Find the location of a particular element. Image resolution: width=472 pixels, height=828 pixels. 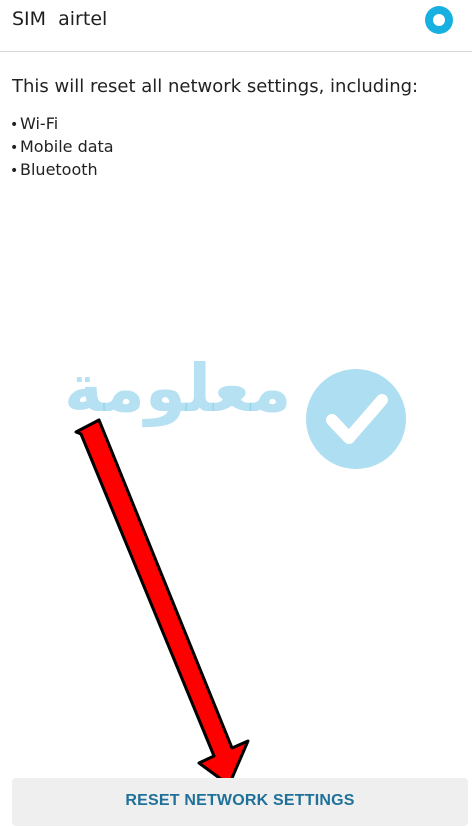

list-item: • Wi-Fi is located at coordinates (62, 124).